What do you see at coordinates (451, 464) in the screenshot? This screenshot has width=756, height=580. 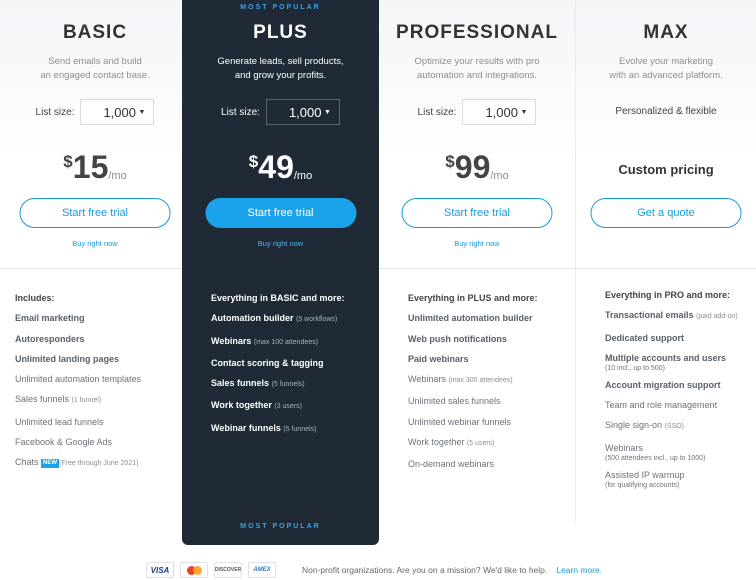 I see `feature-text: On-demand webinars` at bounding box center [451, 464].